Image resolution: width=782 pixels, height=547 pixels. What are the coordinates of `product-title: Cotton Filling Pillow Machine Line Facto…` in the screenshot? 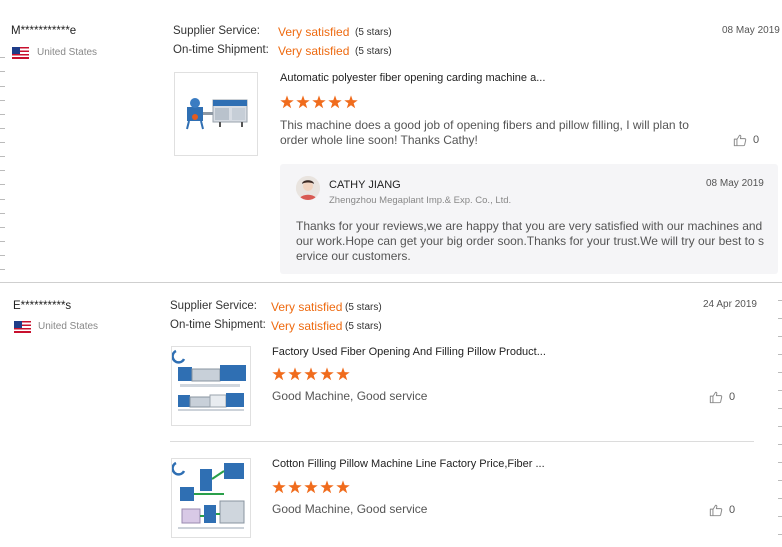 It's located at (408, 464).